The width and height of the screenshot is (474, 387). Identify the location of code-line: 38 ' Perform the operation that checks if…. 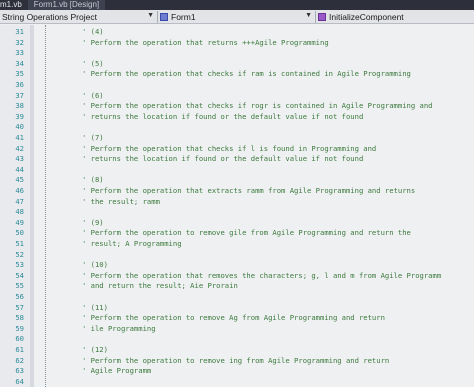
(237, 105).